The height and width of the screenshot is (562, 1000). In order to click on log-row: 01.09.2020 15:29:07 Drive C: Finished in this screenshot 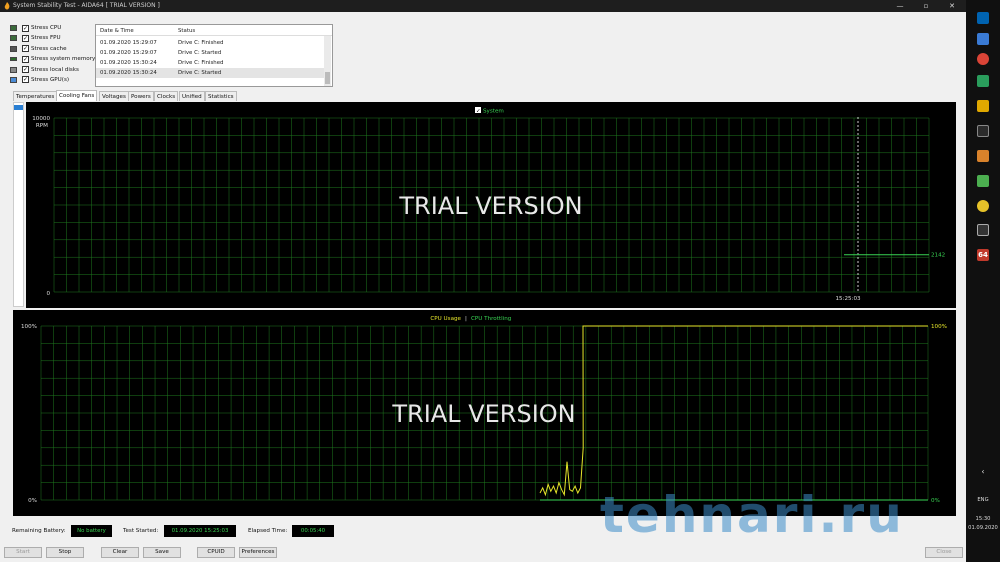, I will do `click(211, 43)`.